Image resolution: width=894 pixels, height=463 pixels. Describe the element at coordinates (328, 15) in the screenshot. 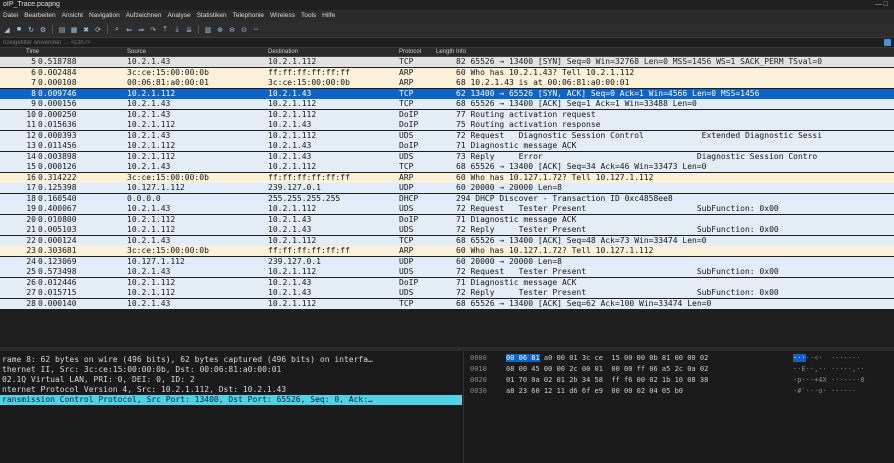

I see `menu-item-hilfe: Hilfe` at that location.